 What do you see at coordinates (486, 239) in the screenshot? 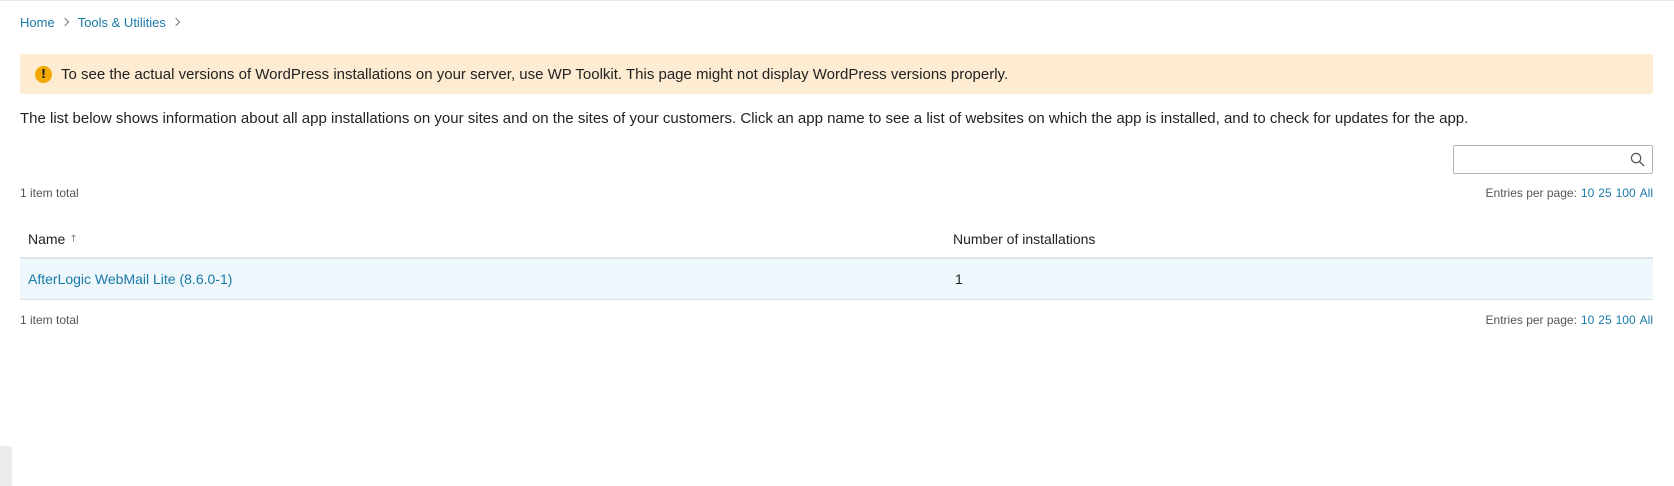
I see `column-header-name: Name ↑` at bounding box center [486, 239].